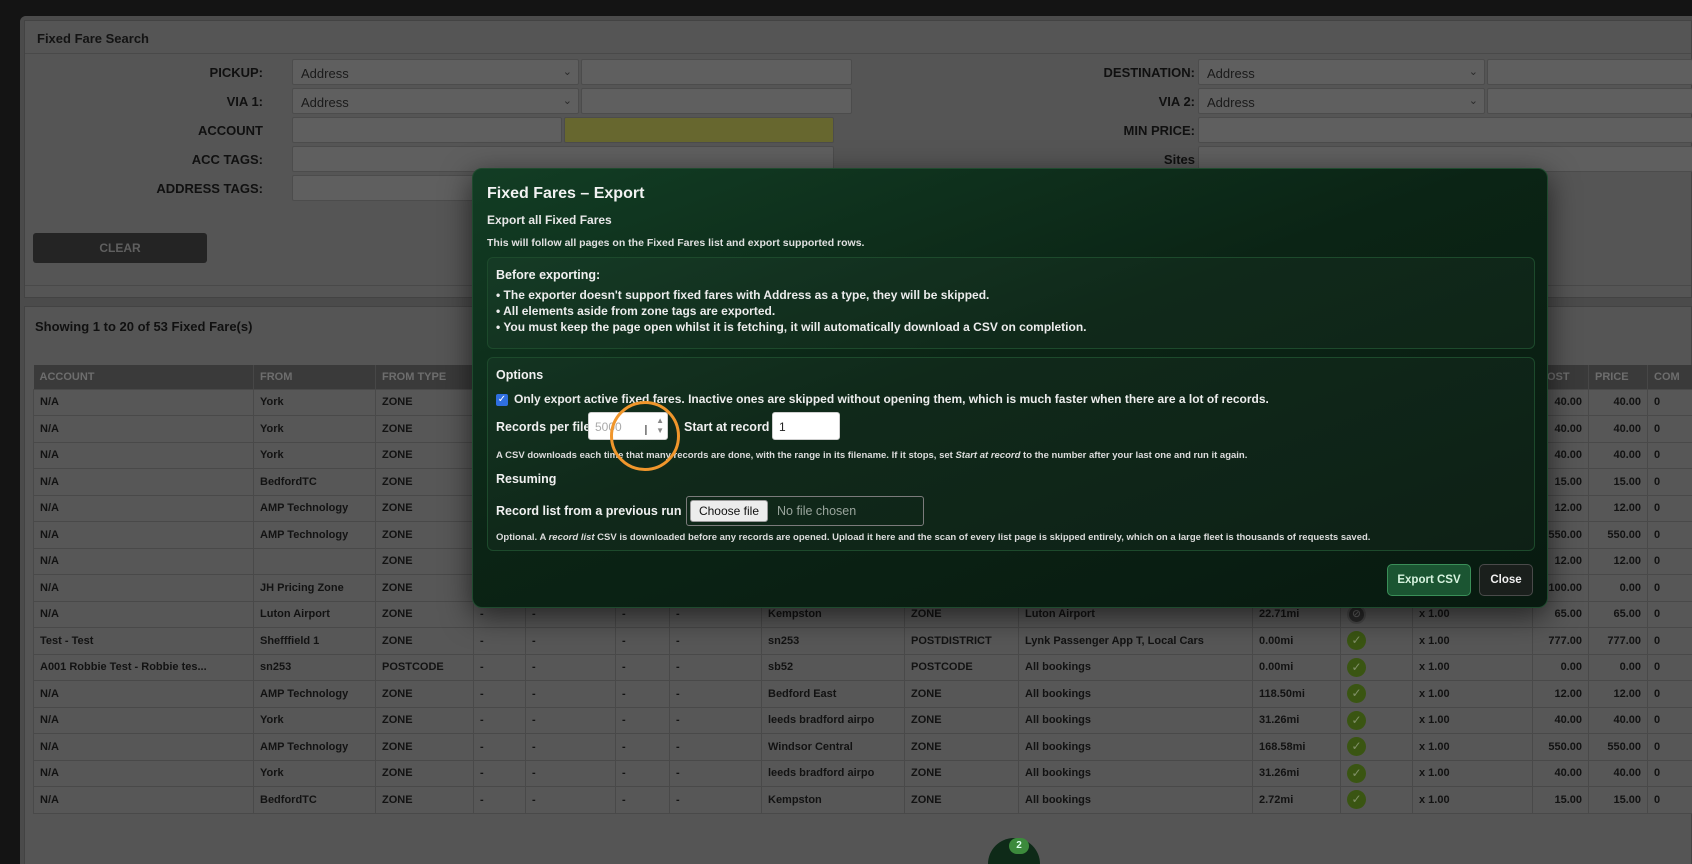  I want to click on via1-address-input, so click(716, 101).